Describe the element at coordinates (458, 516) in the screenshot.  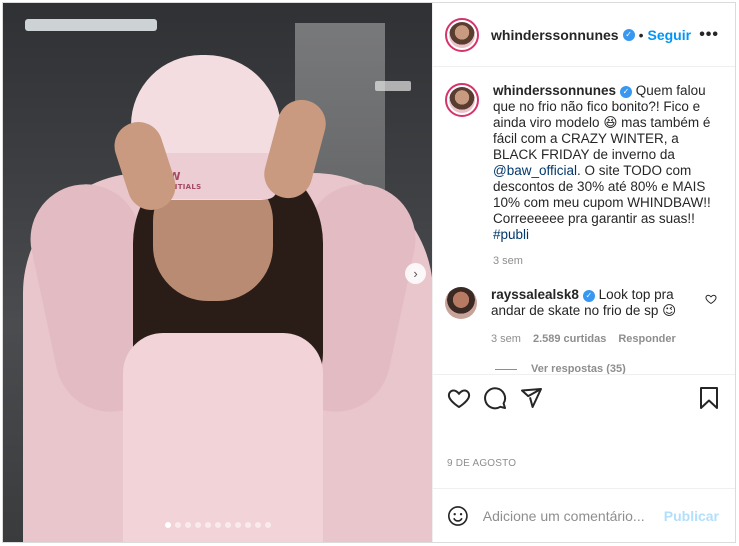
I see `emoji-icon` at that location.